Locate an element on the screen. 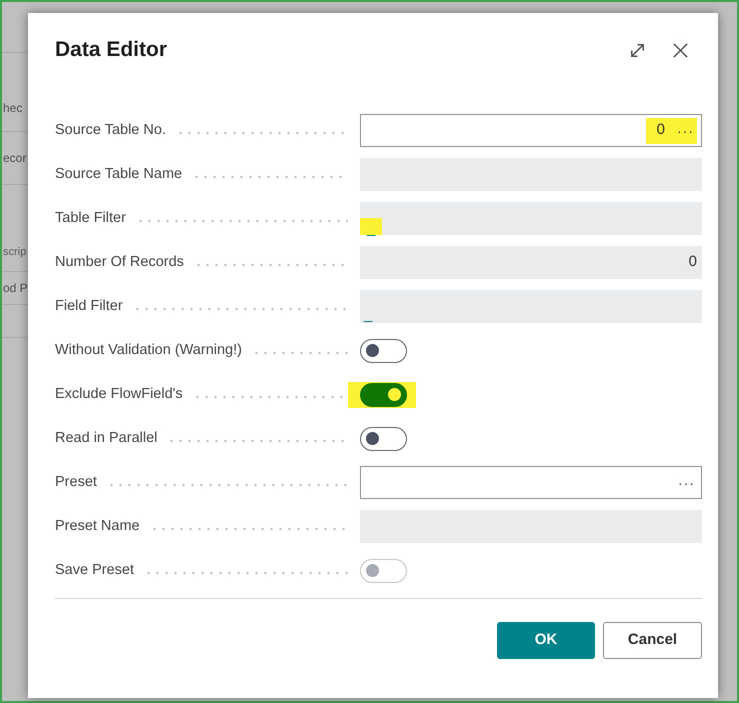 Image resolution: width=739 pixels, height=703 pixels. close-icon is located at coordinates (680, 50).